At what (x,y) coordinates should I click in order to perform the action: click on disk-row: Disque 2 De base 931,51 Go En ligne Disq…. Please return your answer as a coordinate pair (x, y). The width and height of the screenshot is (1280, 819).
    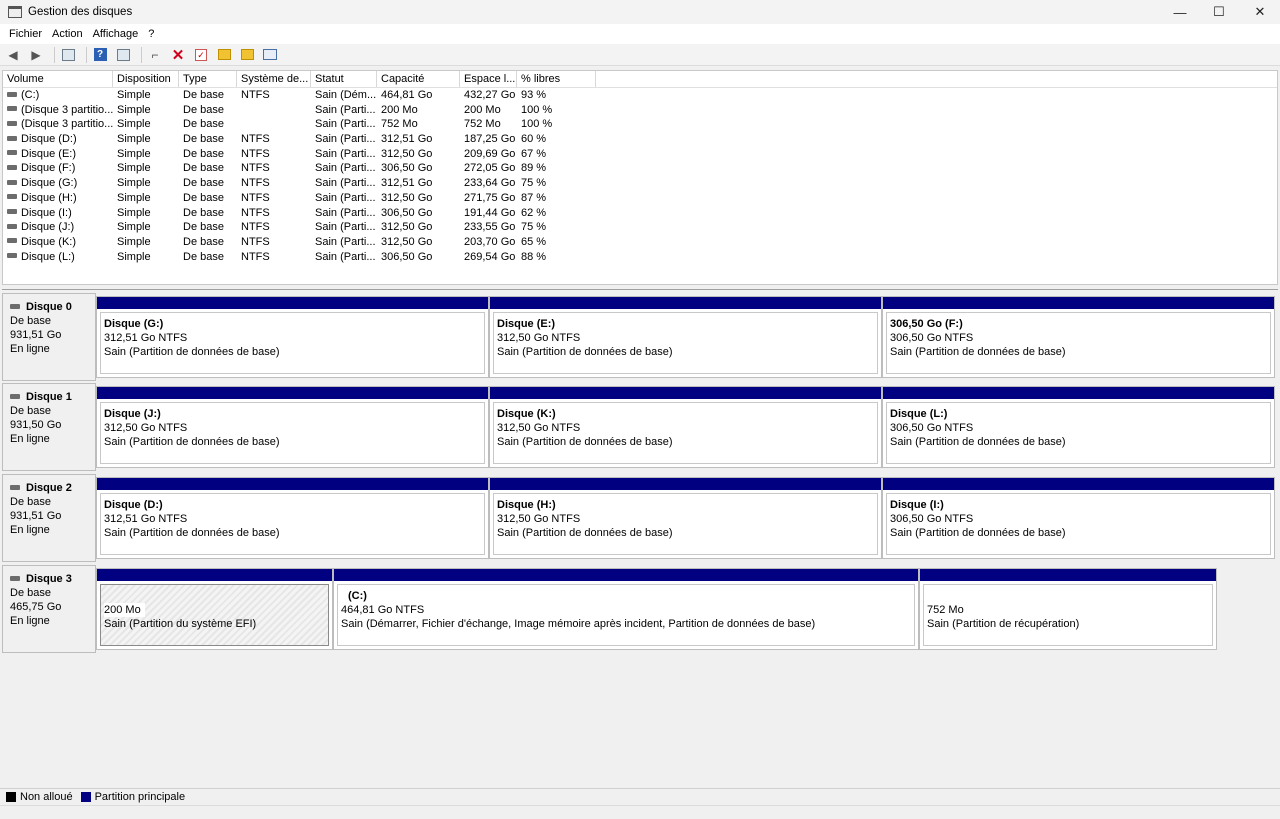
    Looking at the image, I should click on (640, 518).